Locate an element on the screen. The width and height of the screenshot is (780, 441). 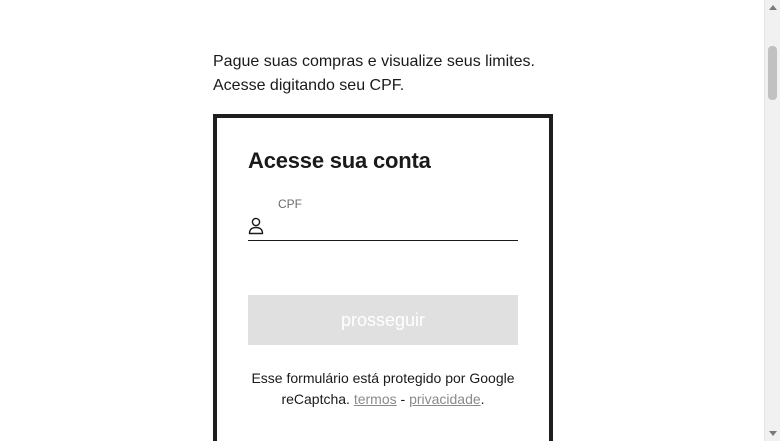
cpf-field: CPF is located at coordinates (383, 217).